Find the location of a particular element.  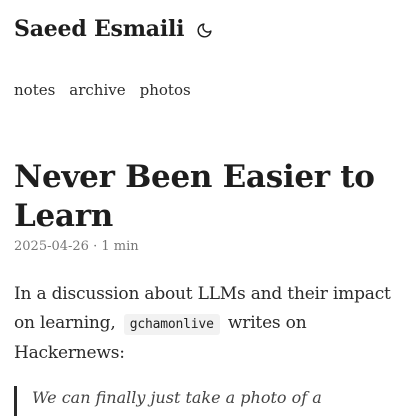

theme-toggle-button is located at coordinates (204, 30).